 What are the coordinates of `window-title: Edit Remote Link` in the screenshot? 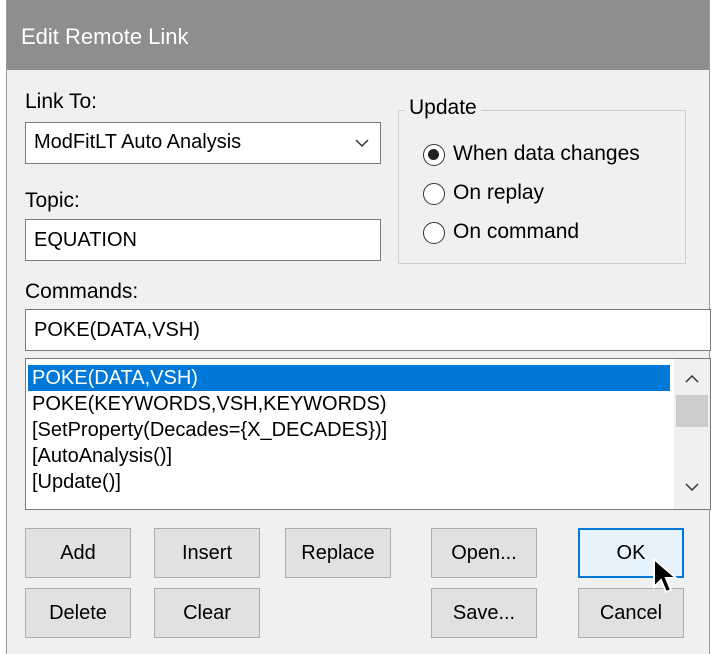 It's located at (105, 36).